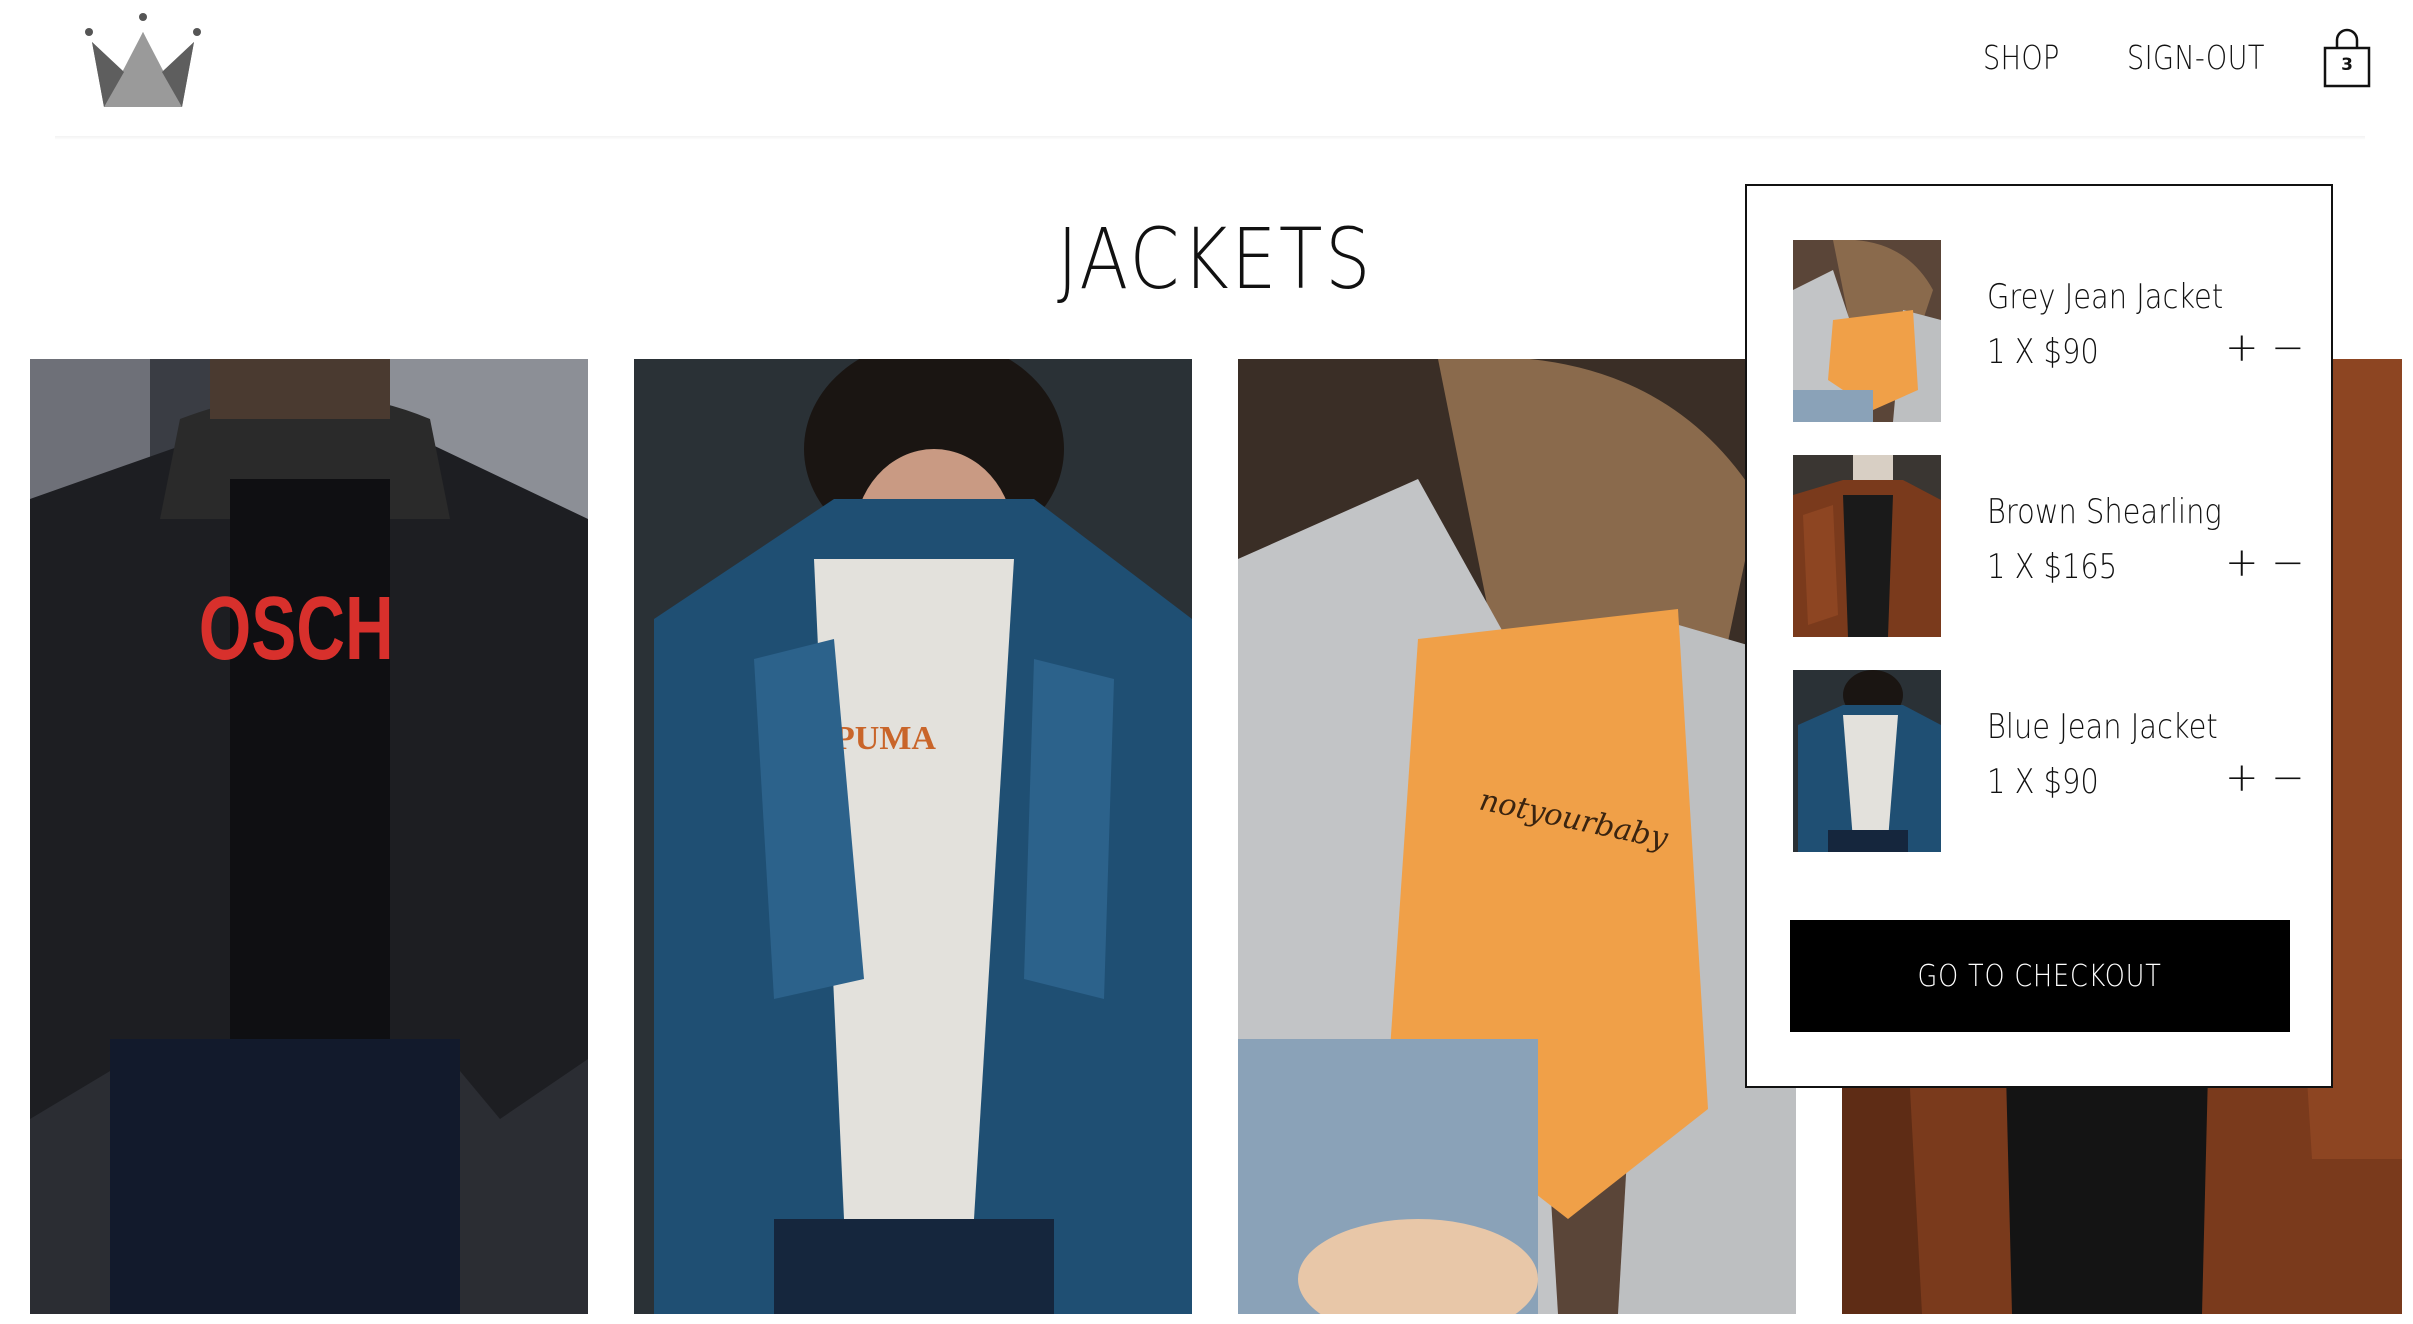 The height and width of the screenshot is (1324, 2413). Describe the element at coordinates (2049, 761) in the screenshot. I see `cart-item: Blue Jean Jacket 1 X $90 + −` at that location.